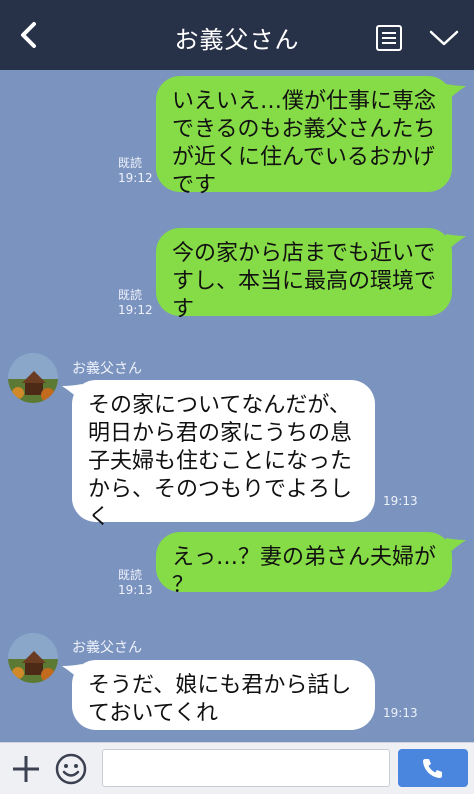  I want to click on my-message-bubble: えっ…？妻の弟さん夫婦が ？, so click(304, 565).